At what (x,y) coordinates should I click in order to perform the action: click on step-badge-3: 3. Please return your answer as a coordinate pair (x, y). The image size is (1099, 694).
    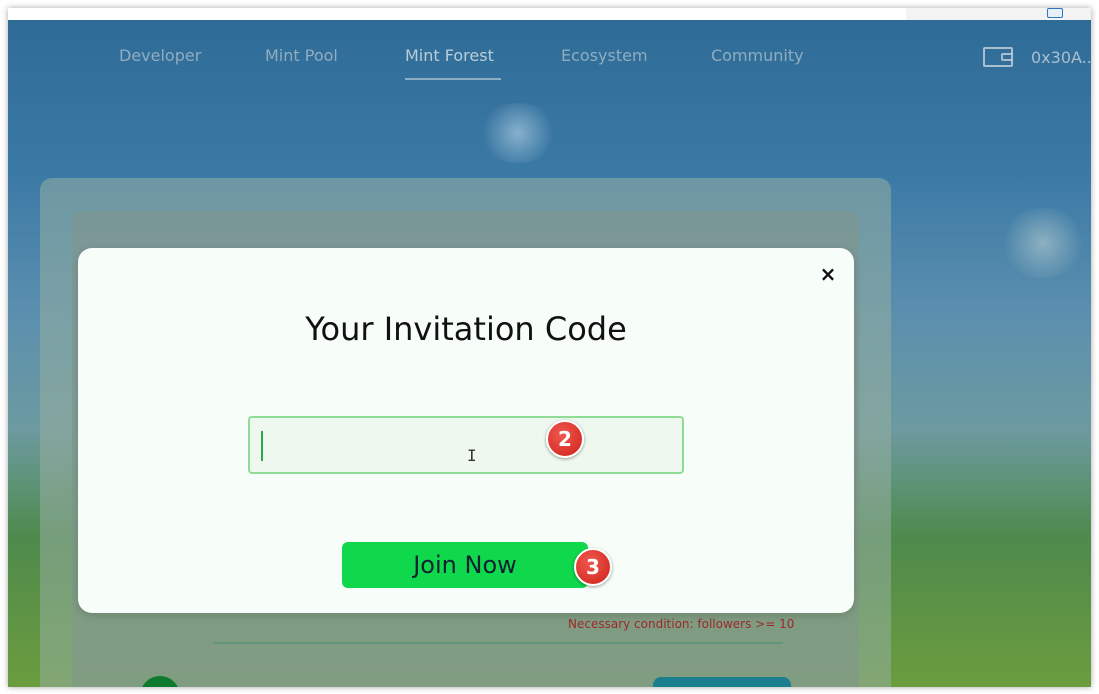
    Looking at the image, I should click on (593, 567).